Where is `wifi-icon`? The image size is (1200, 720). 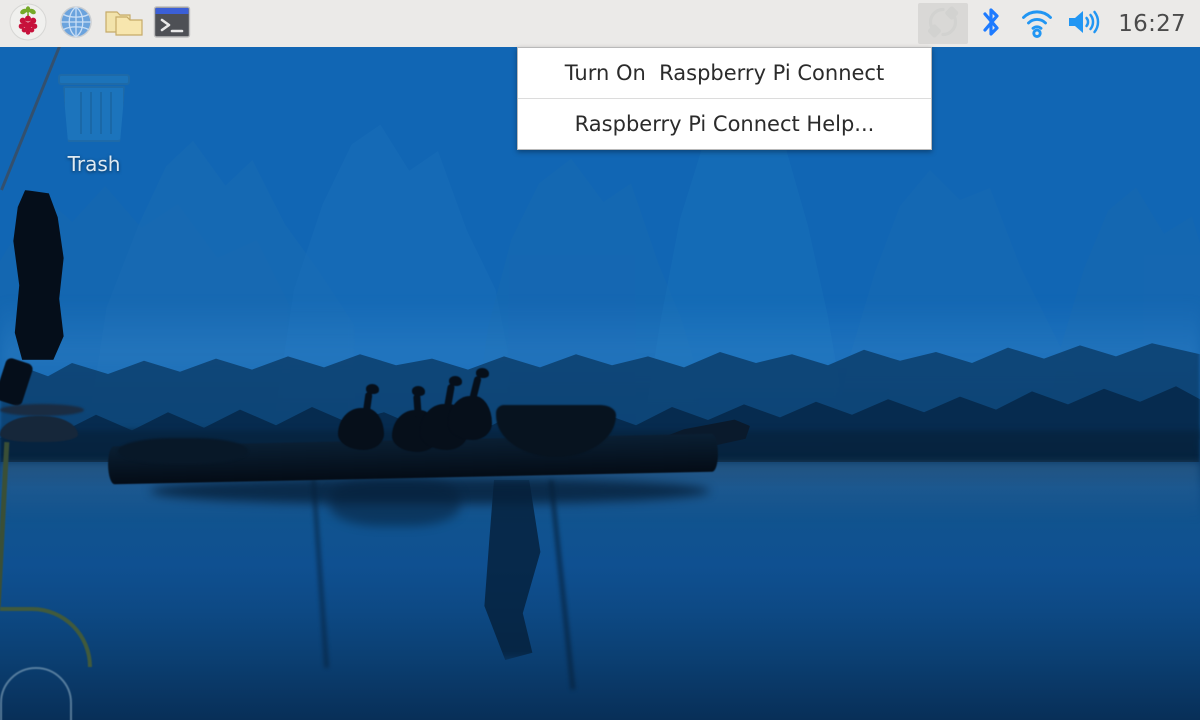 wifi-icon is located at coordinates (1037, 24).